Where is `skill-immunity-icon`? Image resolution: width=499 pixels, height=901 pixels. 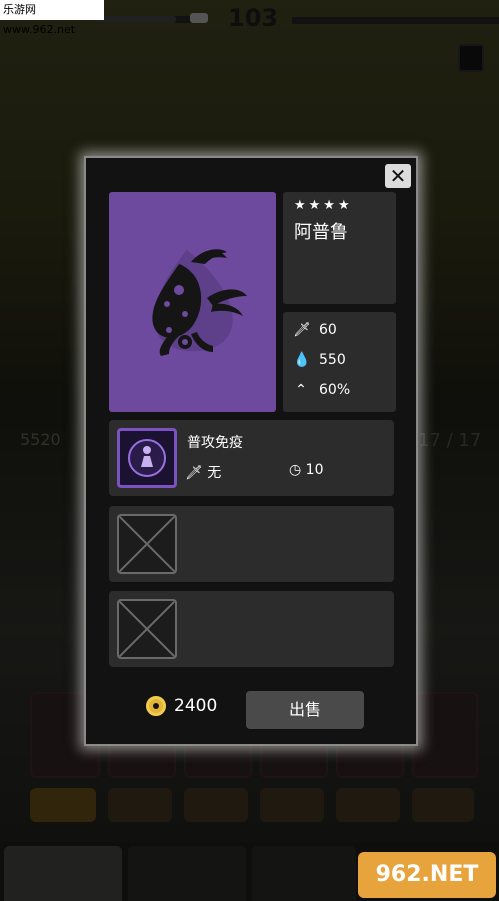
skill-immunity-icon is located at coordinates (147, 458).